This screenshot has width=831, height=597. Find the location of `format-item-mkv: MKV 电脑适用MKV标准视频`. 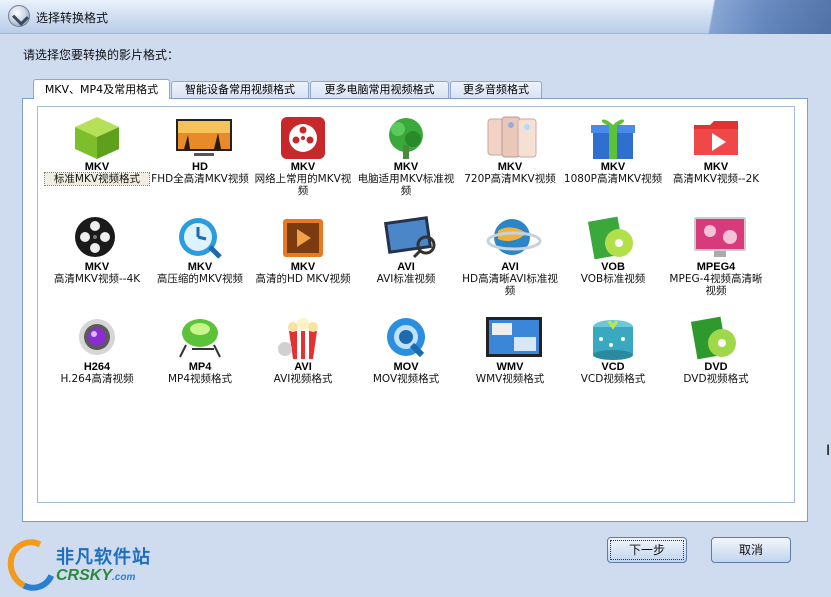

format-item-mkv: MKV 电脑适用MKV标准视频 is located at coordinates (406, 156).